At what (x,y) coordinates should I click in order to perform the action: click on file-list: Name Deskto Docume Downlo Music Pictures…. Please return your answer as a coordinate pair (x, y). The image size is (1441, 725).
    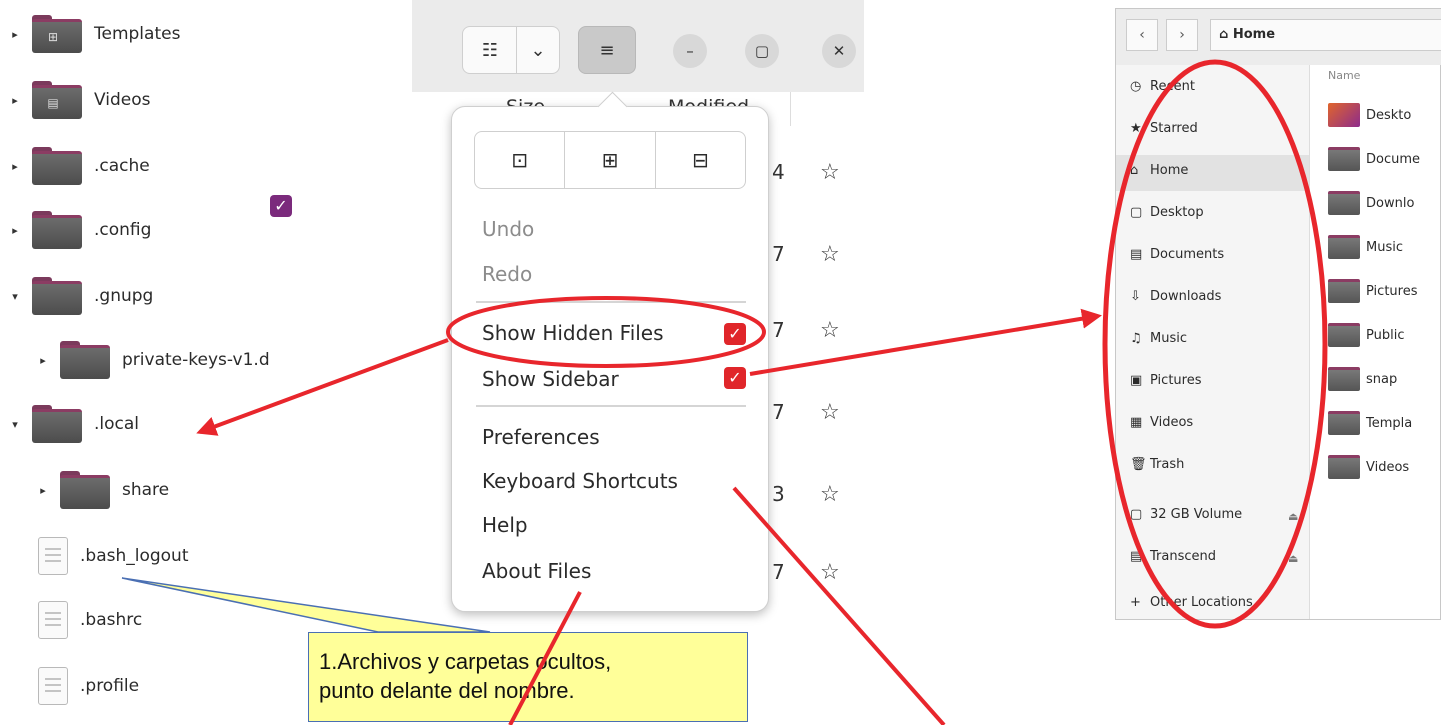
    Looking at the image, I should click on (1375, 342).